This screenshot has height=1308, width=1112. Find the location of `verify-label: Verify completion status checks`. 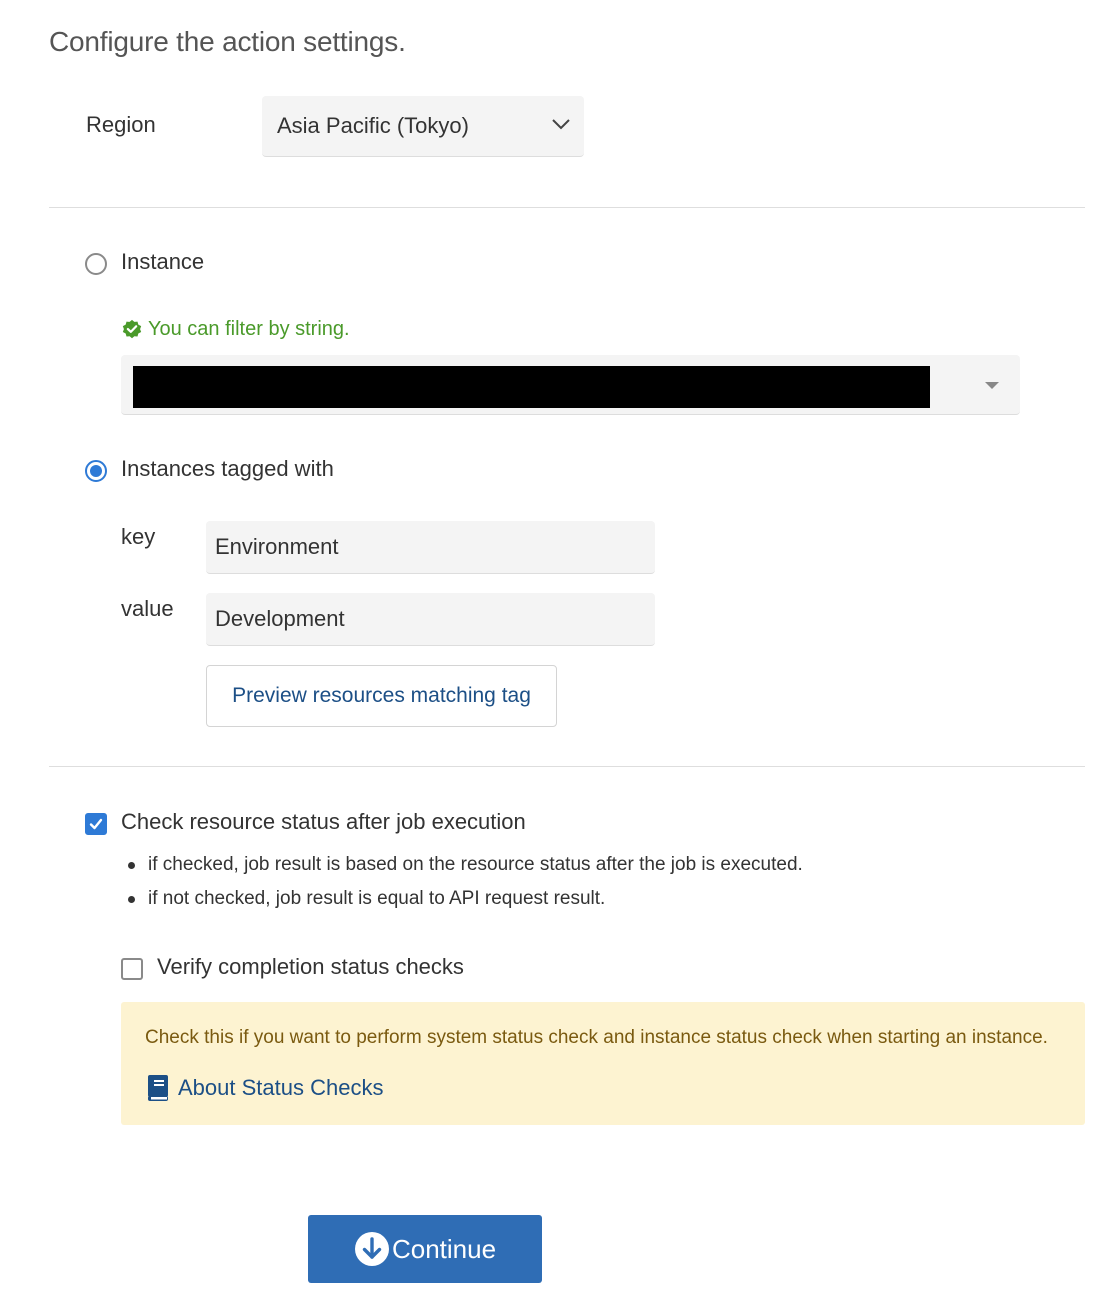

verify-label: Verify completion status checks is located at coordinates (310, 966).